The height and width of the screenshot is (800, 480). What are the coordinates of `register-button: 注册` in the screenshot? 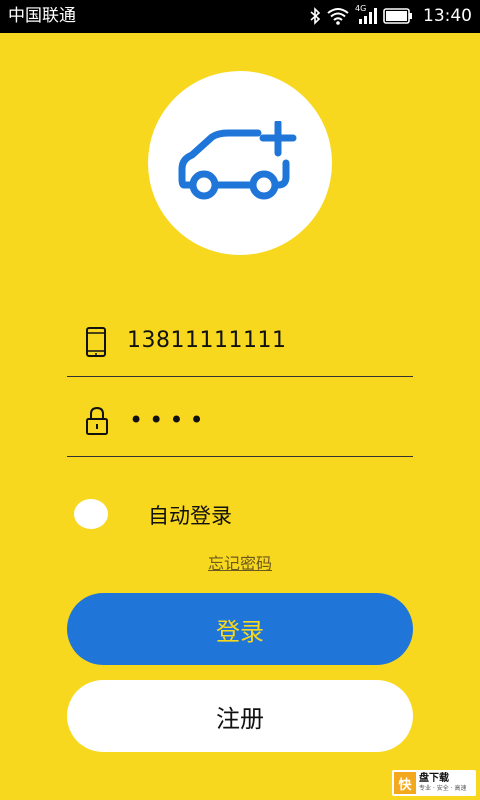 It's located at (240, 716).